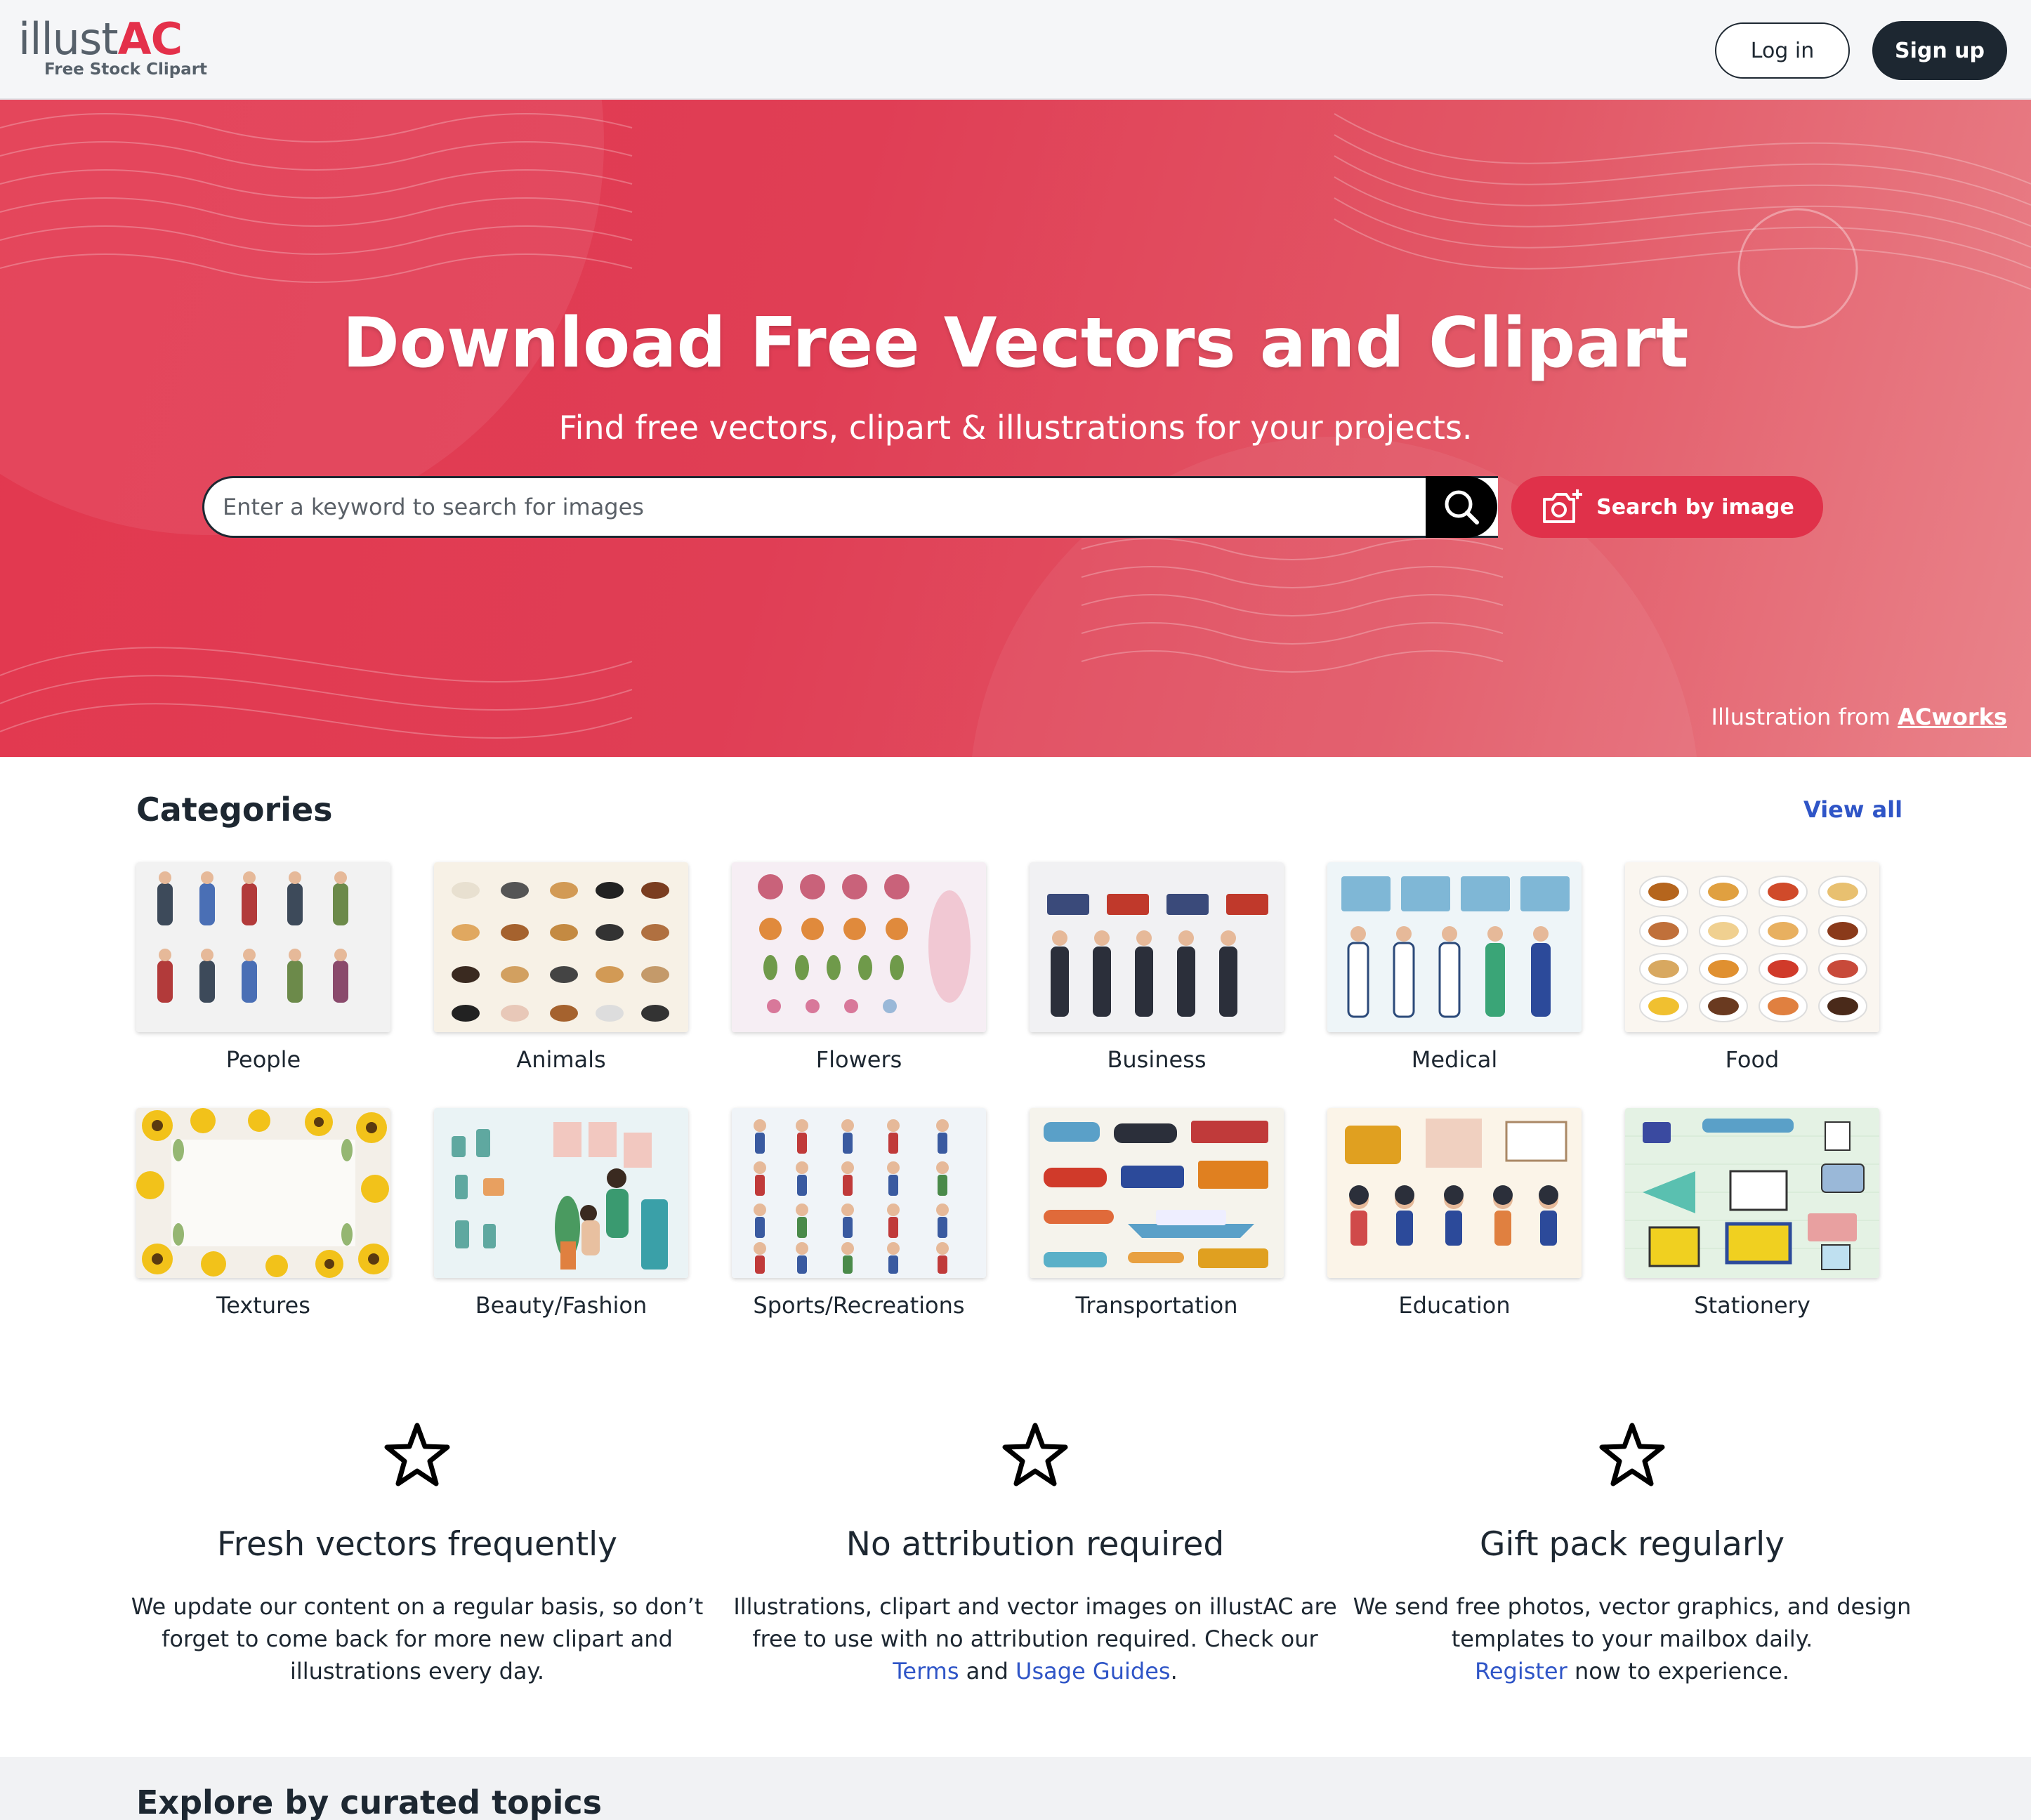 Image resolution: width=2031 pixels, height=1820 pixels. Describe the element at coordinates (1632, 1545) in the screenshot. I see `feature-title: Gift pack regularly` at that location.